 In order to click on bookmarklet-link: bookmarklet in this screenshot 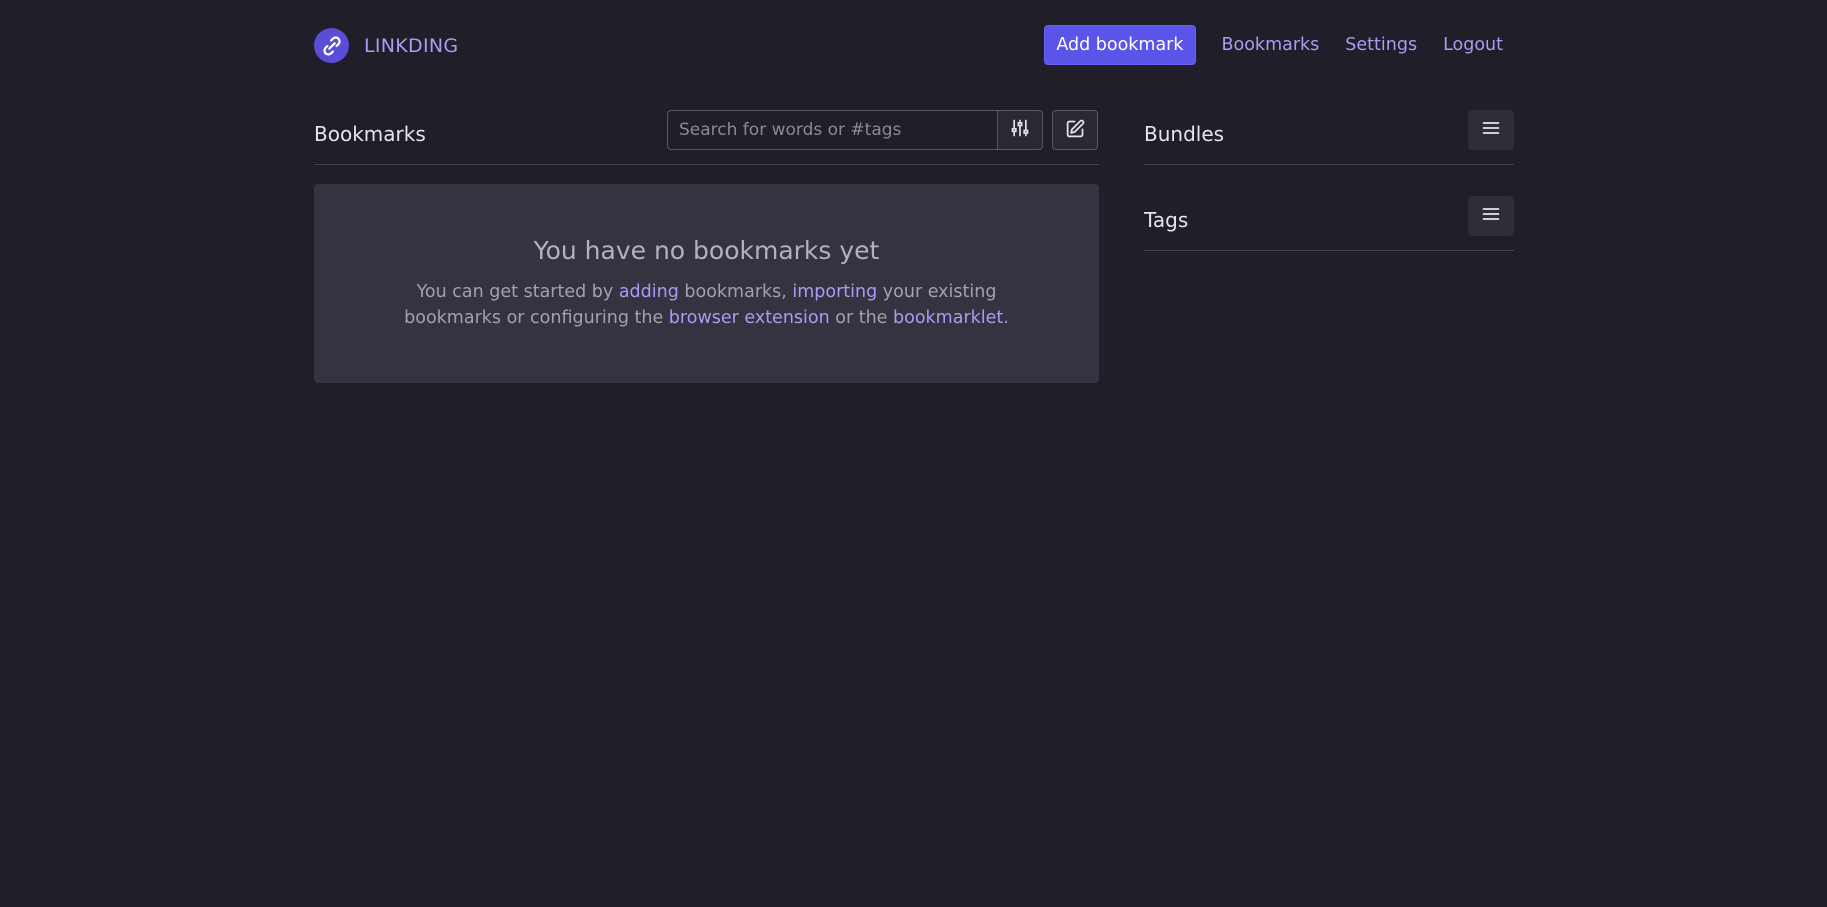, I will do `click(948, 318)`.